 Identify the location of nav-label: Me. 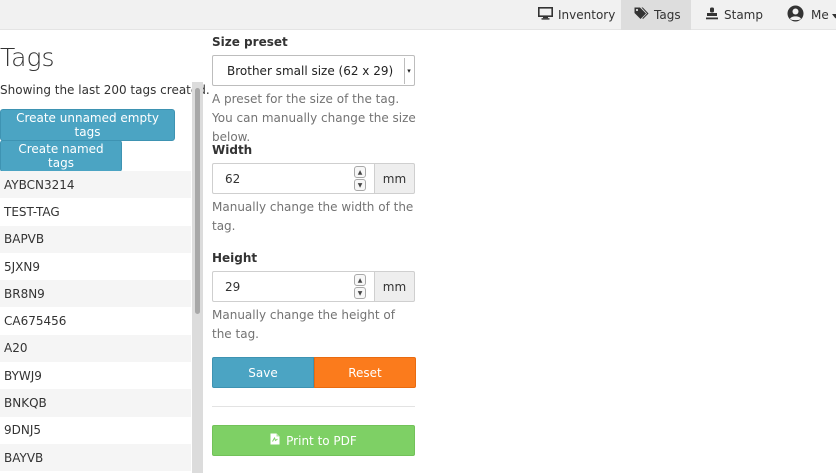
(820, 15).